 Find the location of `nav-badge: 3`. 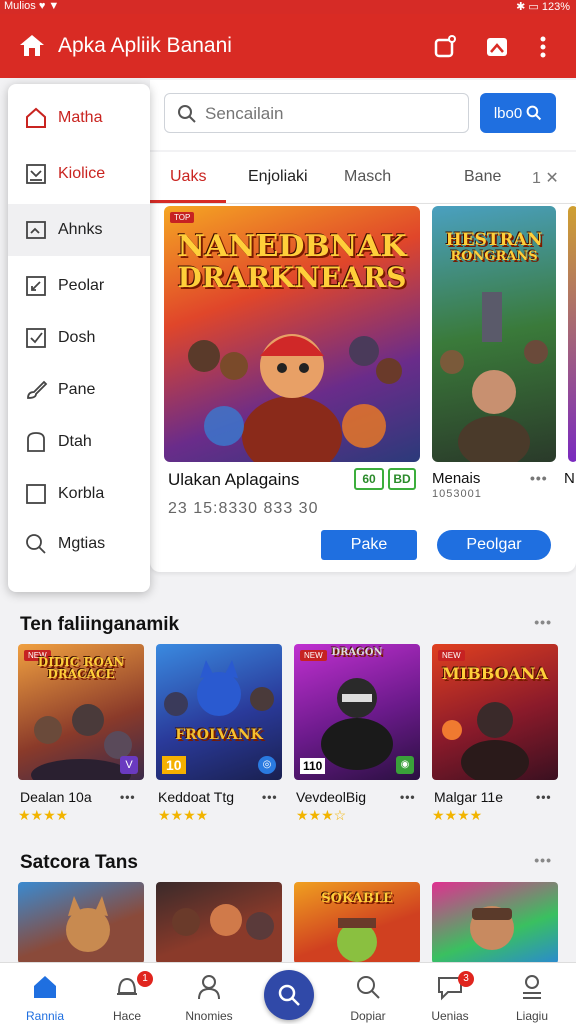

nav-badge: 3 is located at coordinates (466, 979).